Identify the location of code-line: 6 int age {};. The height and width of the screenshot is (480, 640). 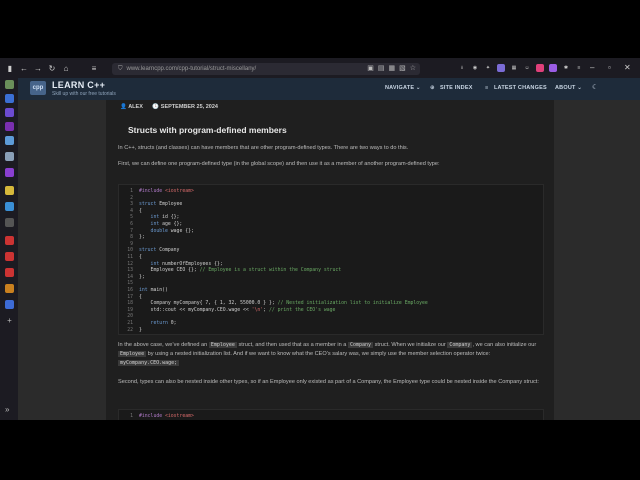
(332, 225).